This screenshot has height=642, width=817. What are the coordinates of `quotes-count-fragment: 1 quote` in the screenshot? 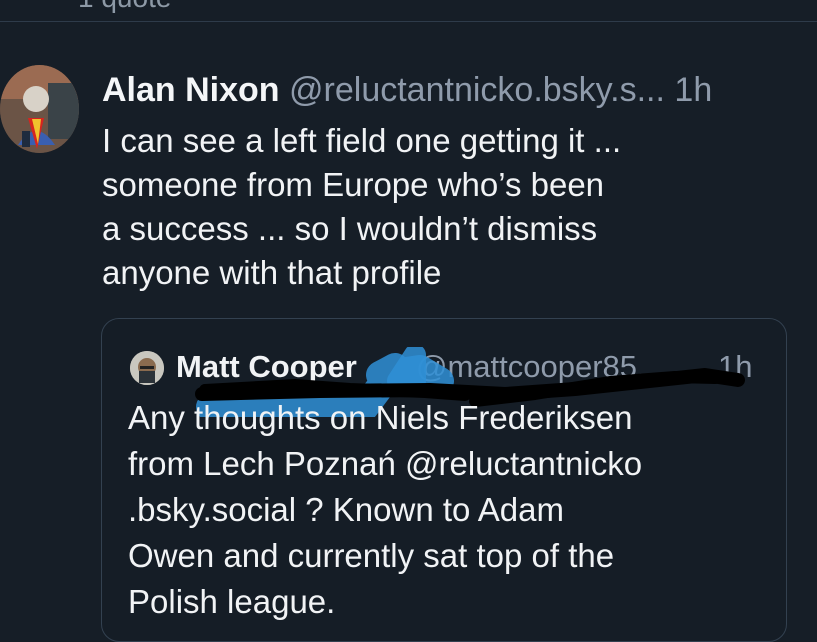 It's located at (124, 7).